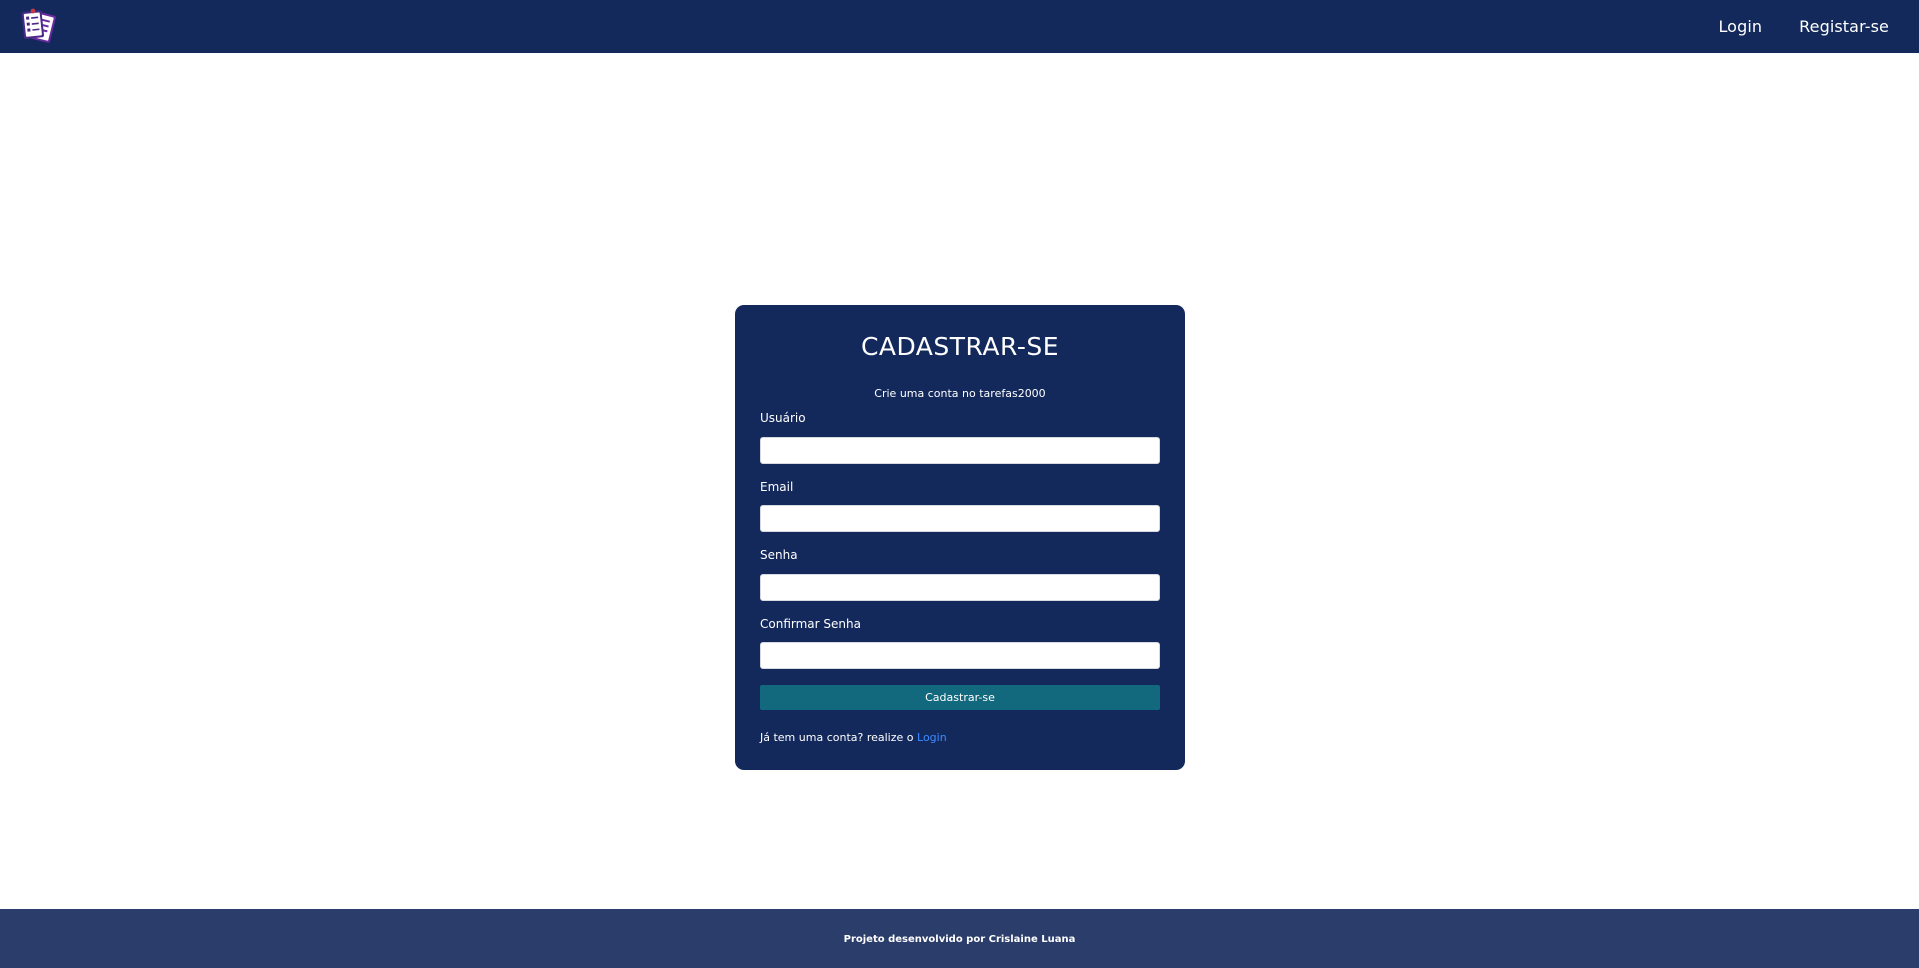 The image size is (1919, 968). Describe the element at coordinates (783, 418) in the screenshot. I see `username-label: Usuário` at that location.